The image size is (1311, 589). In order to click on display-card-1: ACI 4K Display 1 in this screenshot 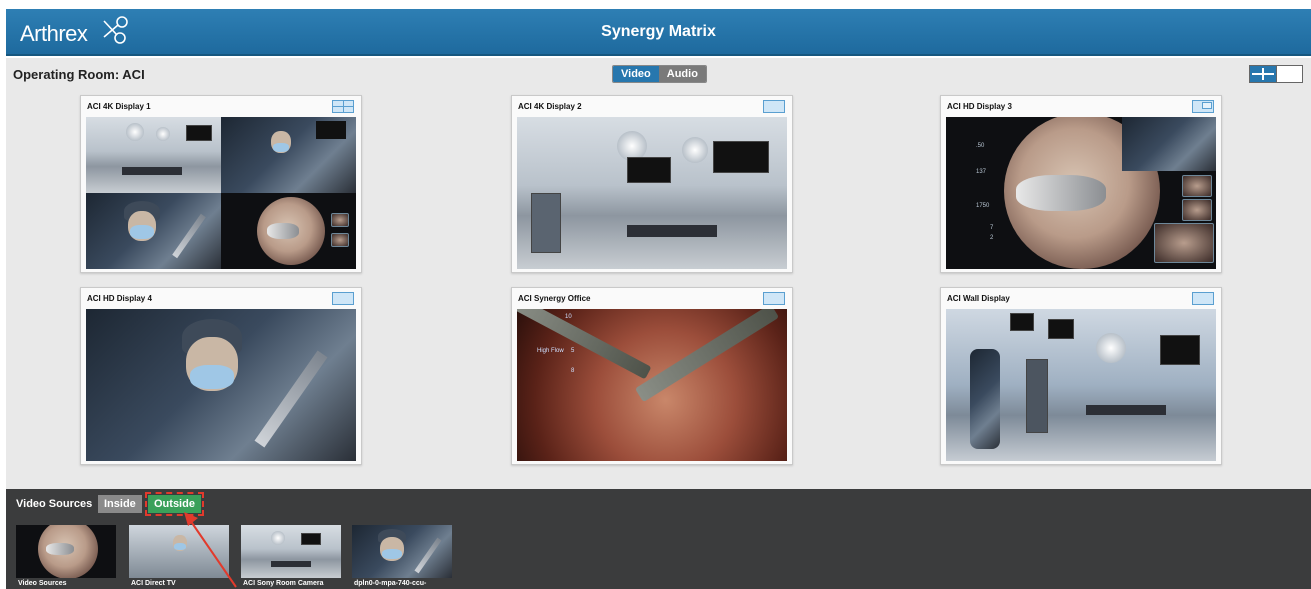, I will do `click(221, 184)`.